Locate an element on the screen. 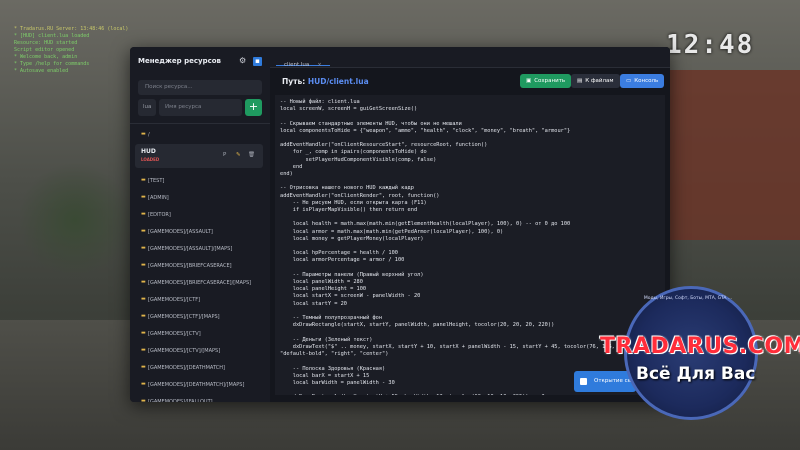 Image resolution: width=800 pixels, height=450 pixels. chat-line: Resource: HUD started is located at coordinates (46, 43).